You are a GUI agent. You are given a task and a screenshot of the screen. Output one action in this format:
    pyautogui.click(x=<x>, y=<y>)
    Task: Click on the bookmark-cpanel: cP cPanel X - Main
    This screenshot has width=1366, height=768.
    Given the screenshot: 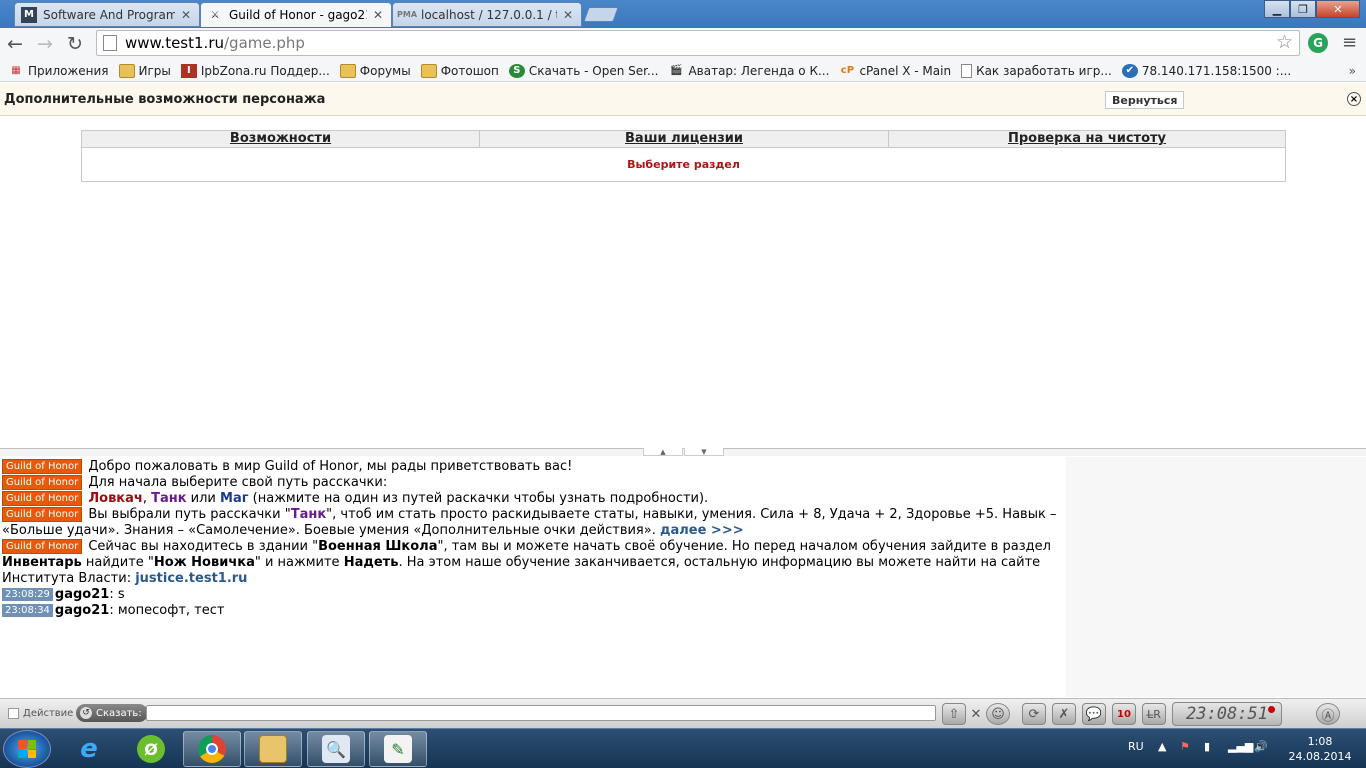 What is the action you would take?
    pyautogui.click(x=895, y=71)
    